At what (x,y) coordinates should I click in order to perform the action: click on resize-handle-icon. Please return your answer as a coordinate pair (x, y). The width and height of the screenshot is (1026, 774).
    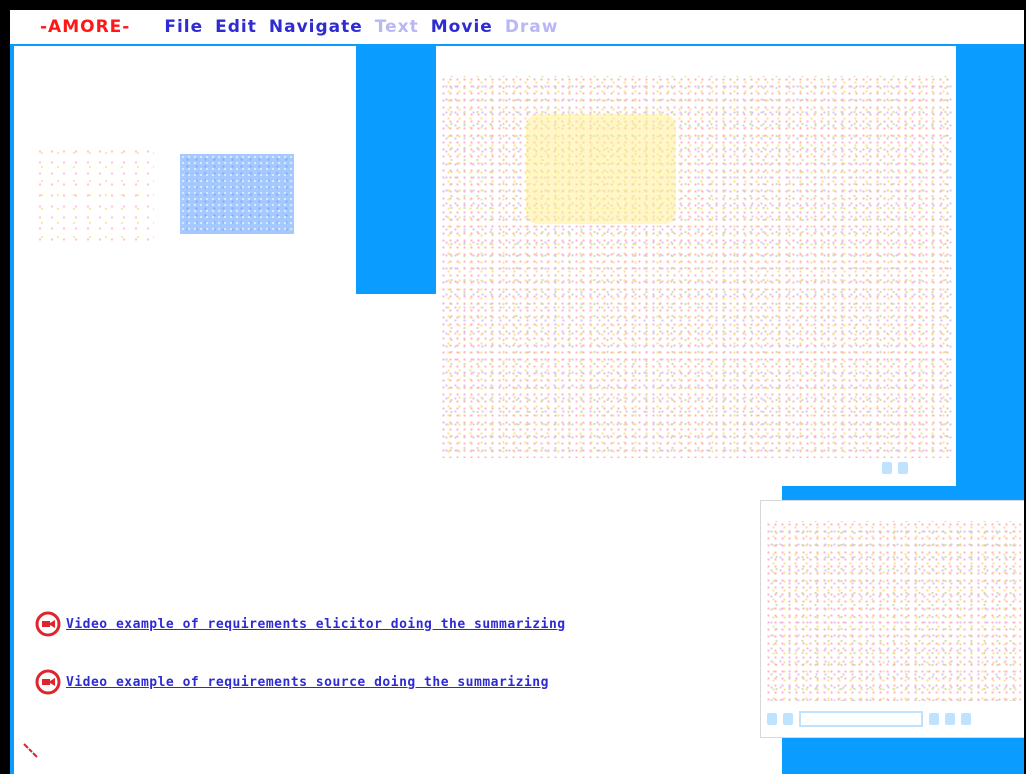
    Looking at the image, I should click on (32, 750).